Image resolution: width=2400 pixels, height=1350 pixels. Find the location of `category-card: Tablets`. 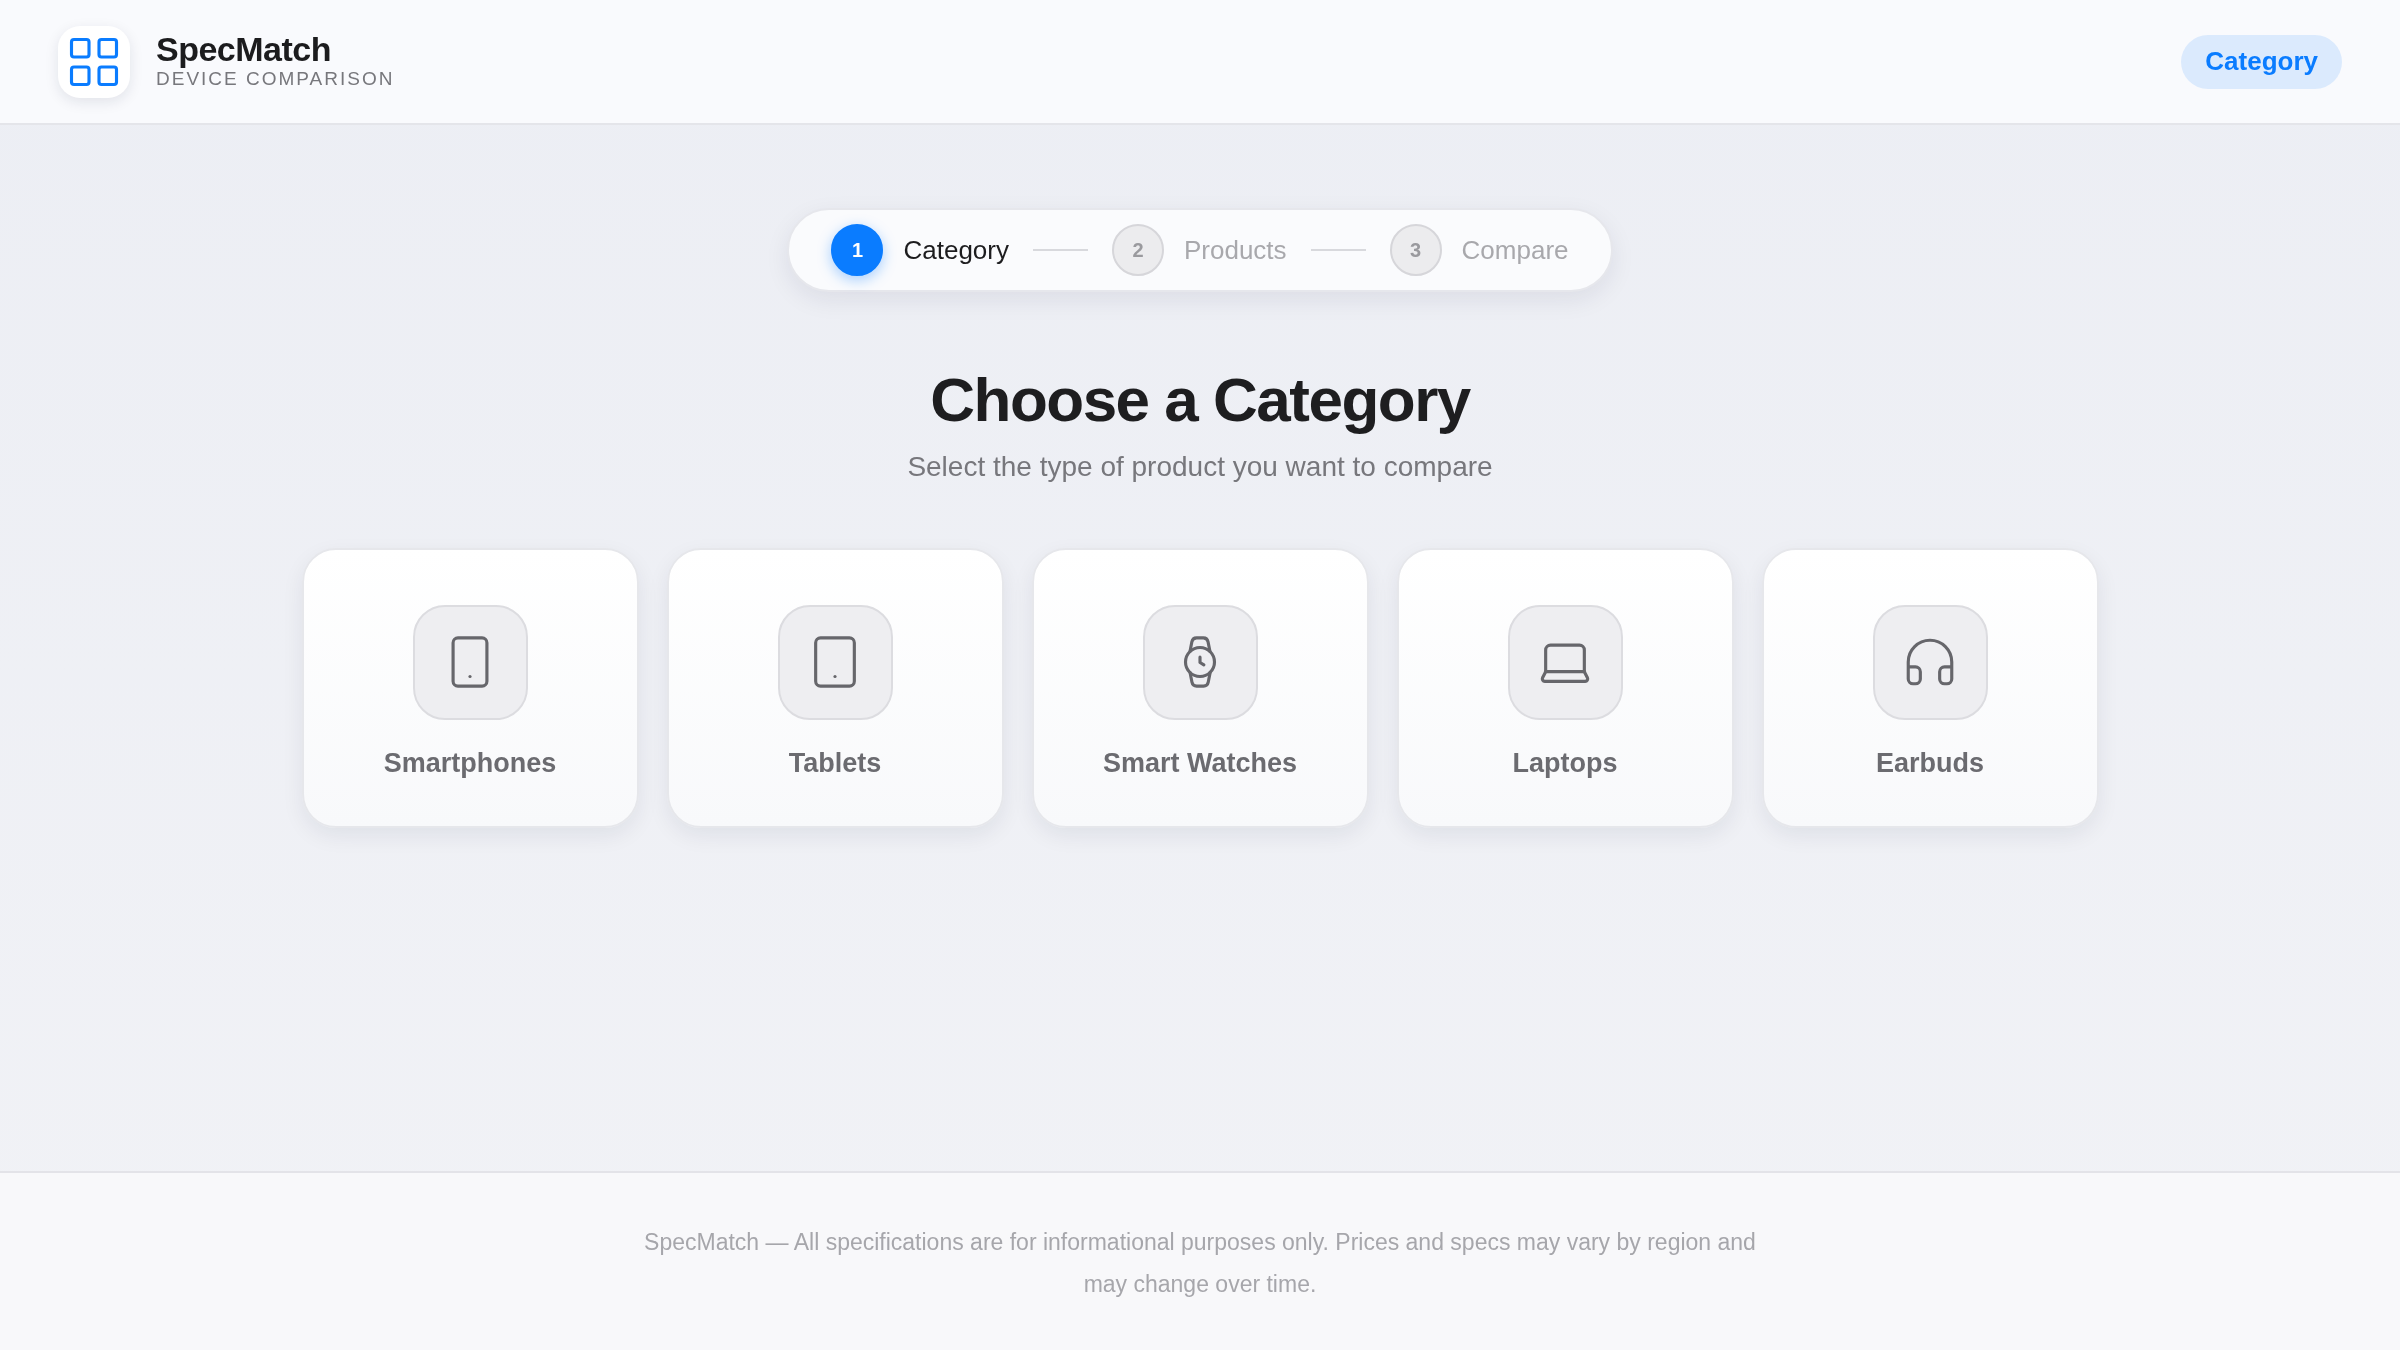

category-card: Tablets is located at coordinates (835, 687).